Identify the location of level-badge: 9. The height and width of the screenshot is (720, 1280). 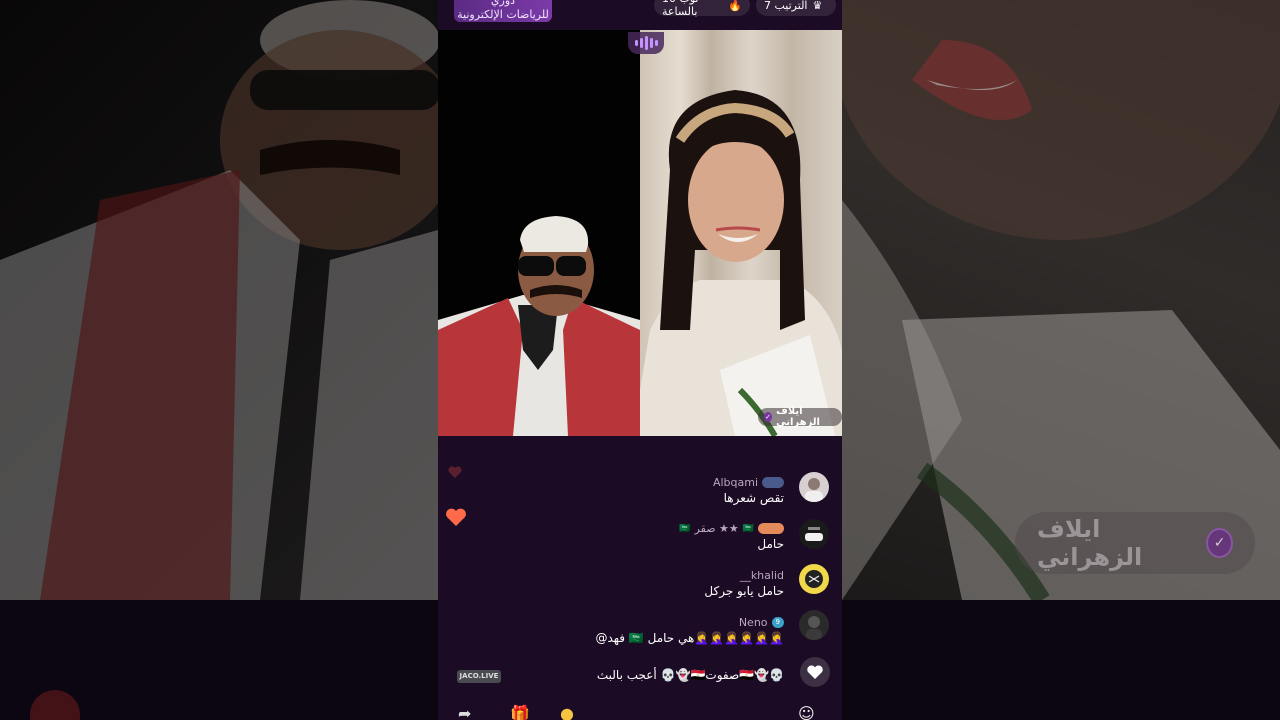
(777, 622).